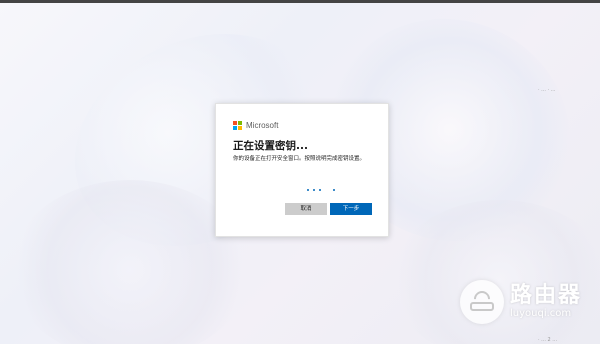 The image size is (600, 344). What do you see at coordinates (299, 159) in the screenshot?
I see `dialog-body: 你的设备正在打开安全窗口。按照说明完成密钥设置。` at bounding box center [299, 159].